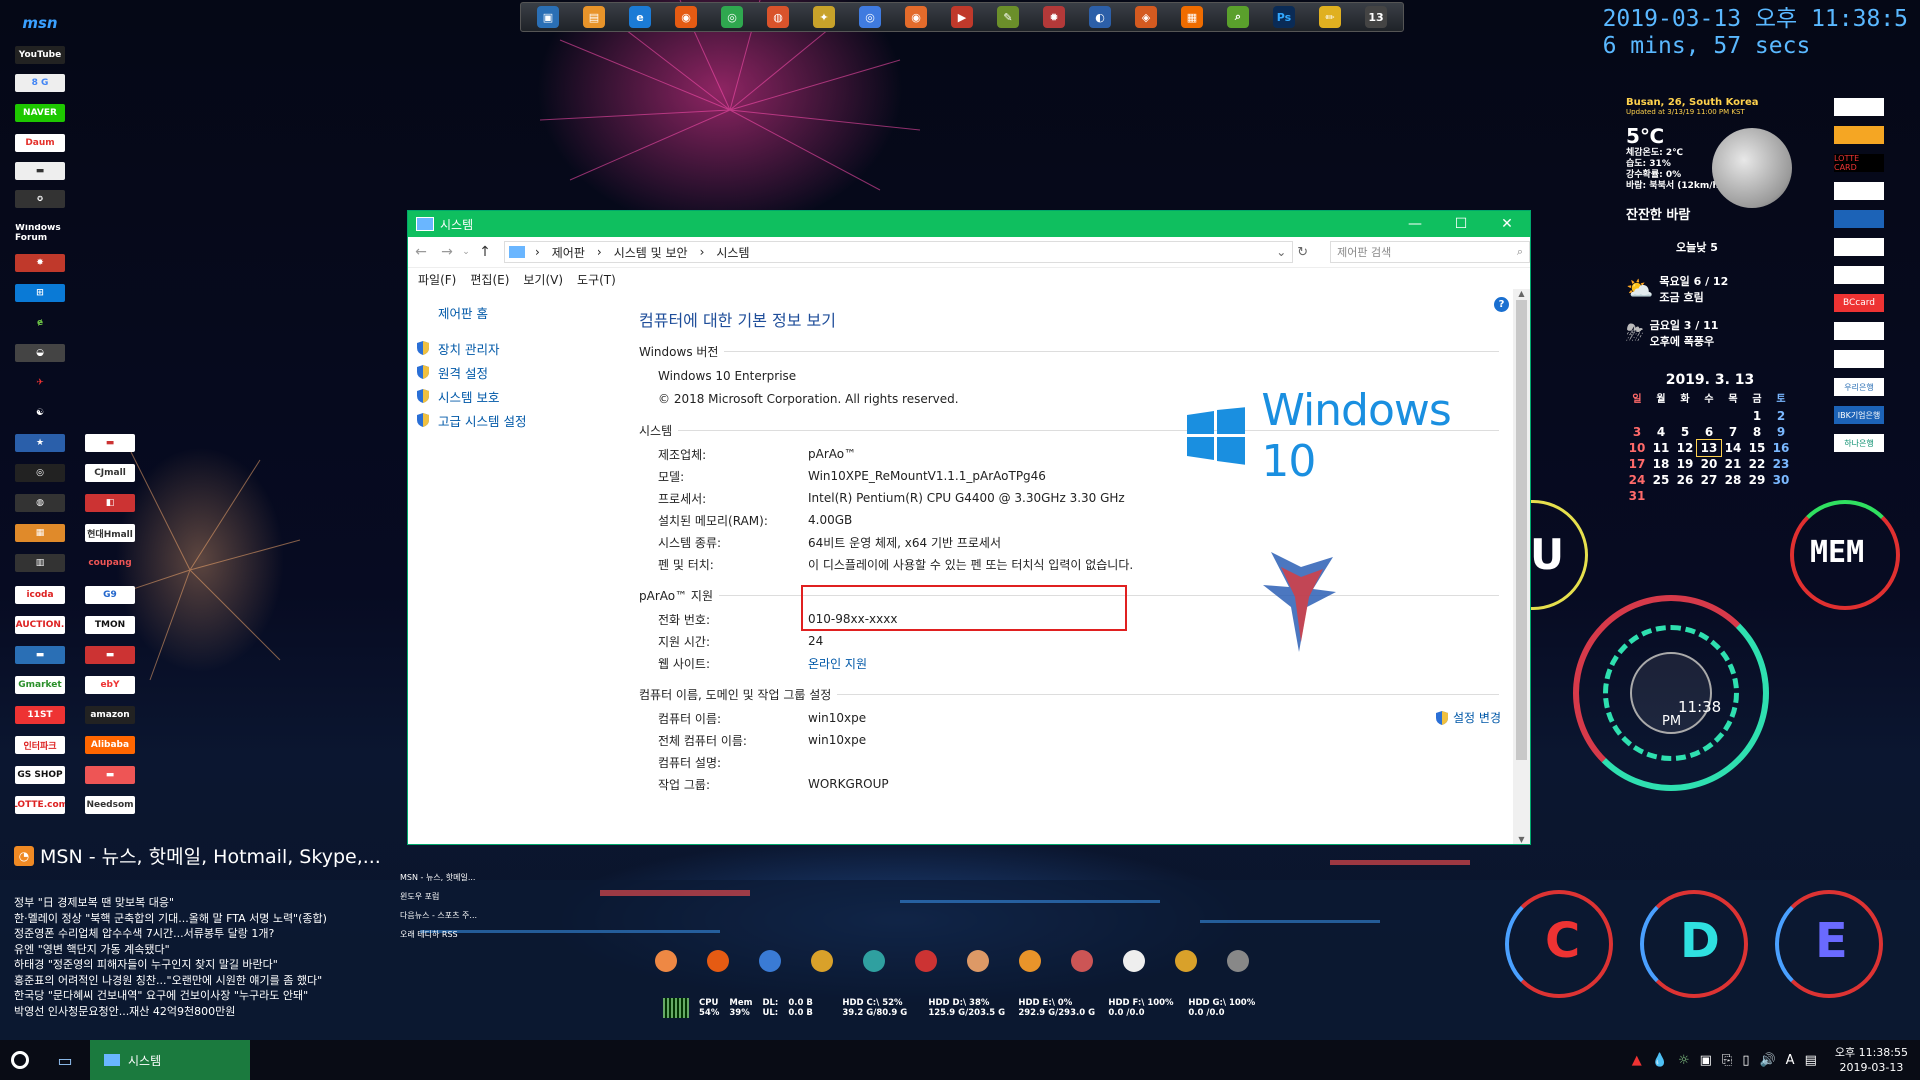 This screenshot has height=1080, width=1920. Describe the element at coordinates (1302, 252) in the screenshot. I see `refresh-icon: ↻` at that location.